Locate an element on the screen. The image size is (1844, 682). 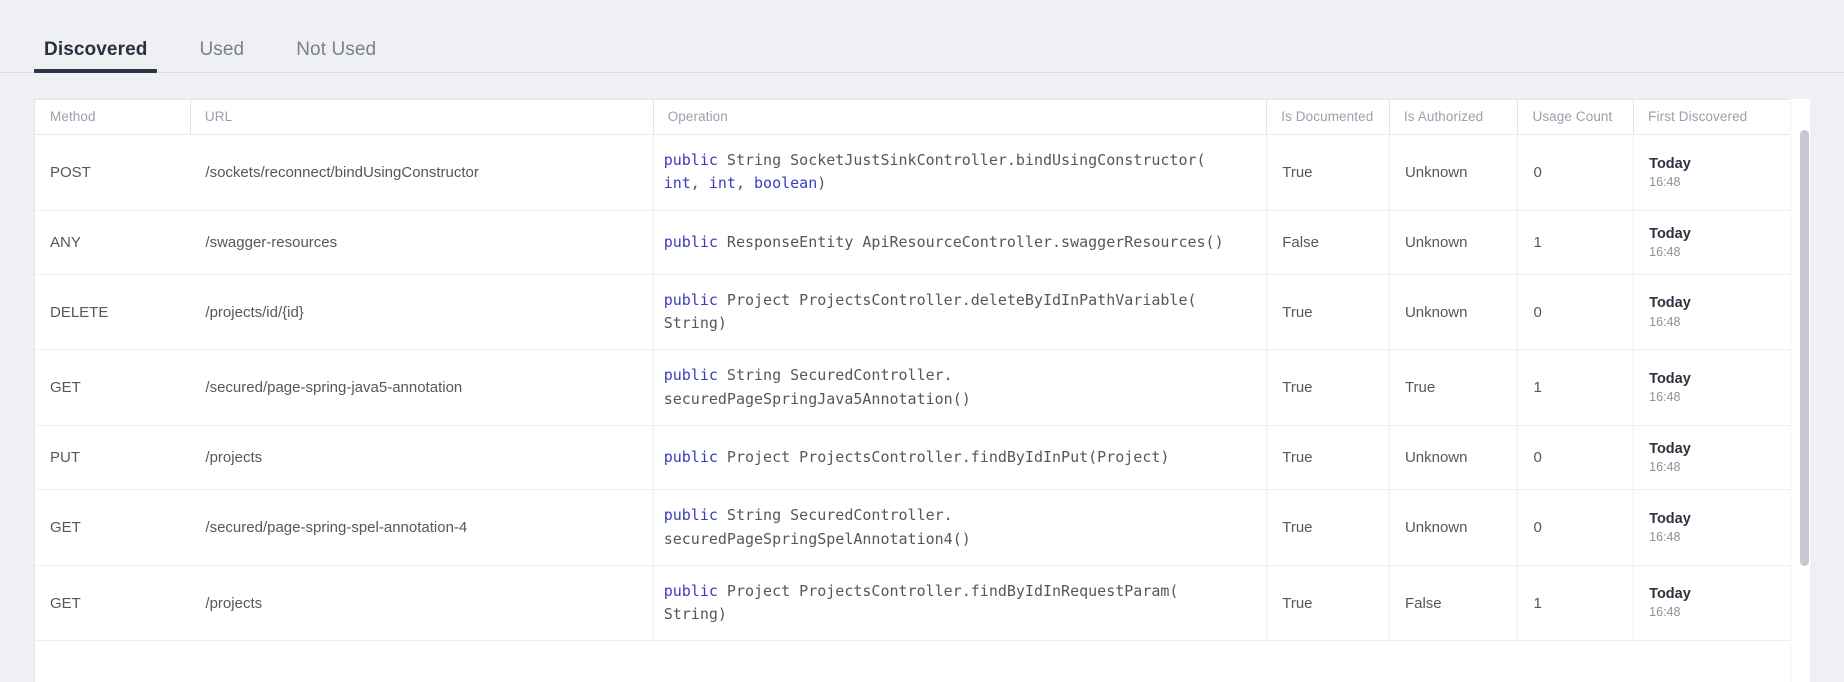
cell-url: /sockets/reconnect/bindUsingConstructor is located at coordinates (422, 172).